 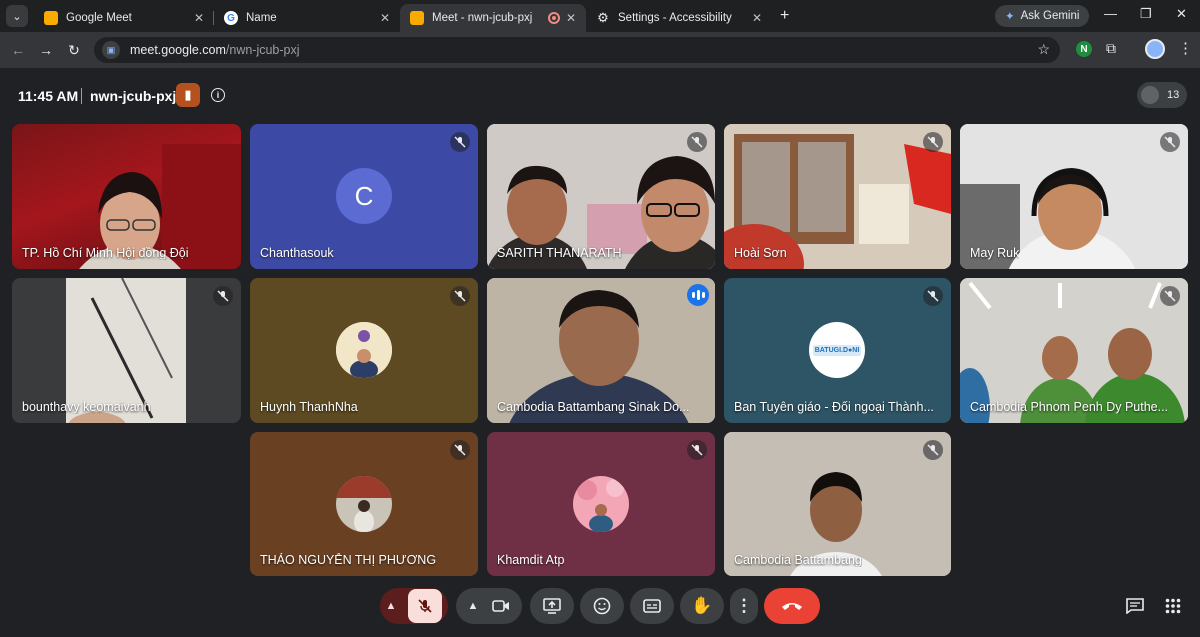 What do you see at coordinates (17, 16) in the screenshot?
I see `tab-search-button: ⌄` at bounding box center [17, 16].